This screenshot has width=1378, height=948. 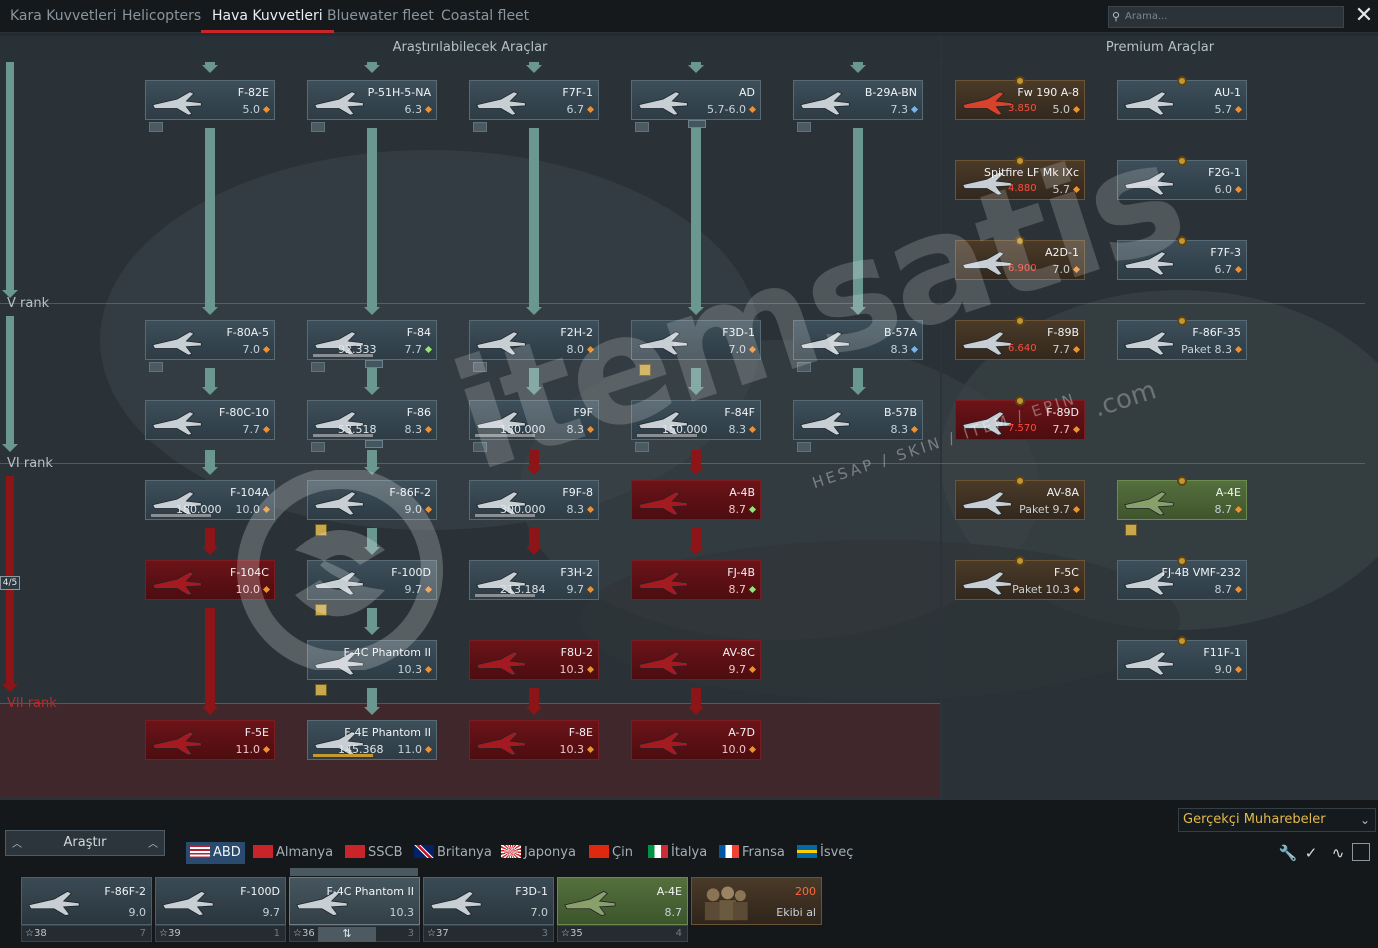 I want to click on vehicle-card-f-104a: F-104A 10.0 180.000, so click(x=210, y=500).